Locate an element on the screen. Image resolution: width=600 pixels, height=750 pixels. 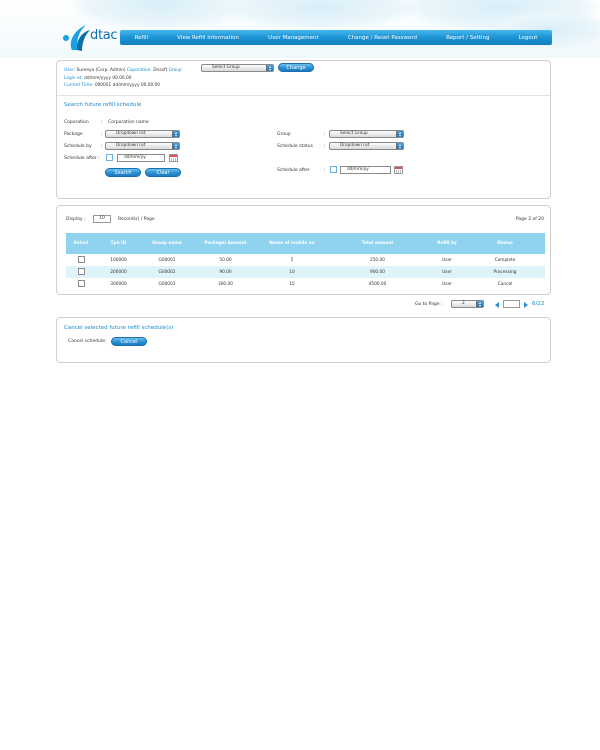
goto-page-select: 2 is located at coordinates (467, 304).